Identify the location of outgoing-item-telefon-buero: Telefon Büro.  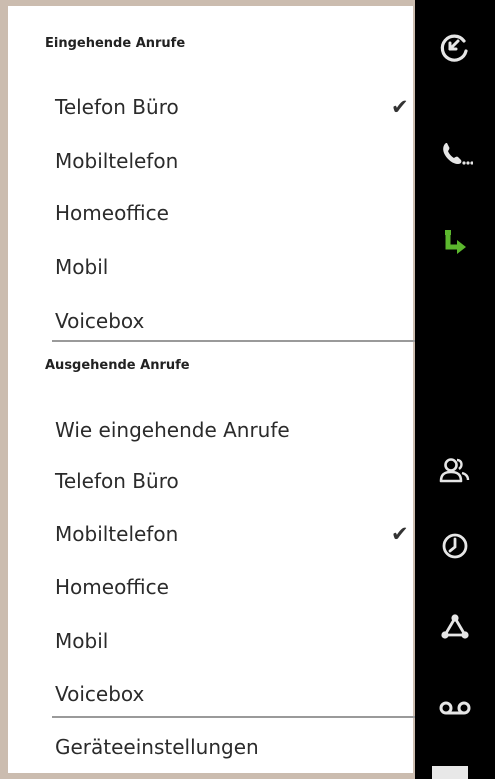
(210, 481).